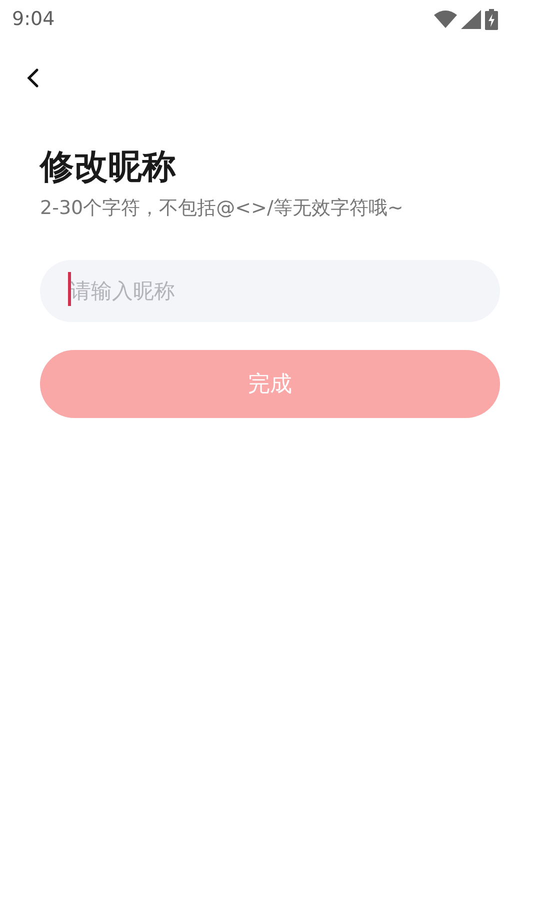  Describe the element at coordinates (491, 19) in the screenshot. I see `battery-icon` at that location.